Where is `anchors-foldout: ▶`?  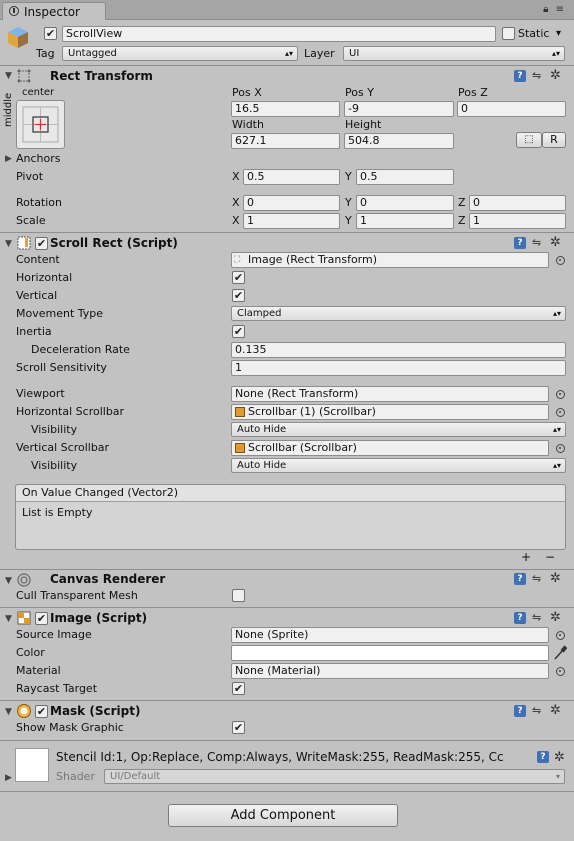
anchors-foldout: ▶ is located at coordinates (8, 159).